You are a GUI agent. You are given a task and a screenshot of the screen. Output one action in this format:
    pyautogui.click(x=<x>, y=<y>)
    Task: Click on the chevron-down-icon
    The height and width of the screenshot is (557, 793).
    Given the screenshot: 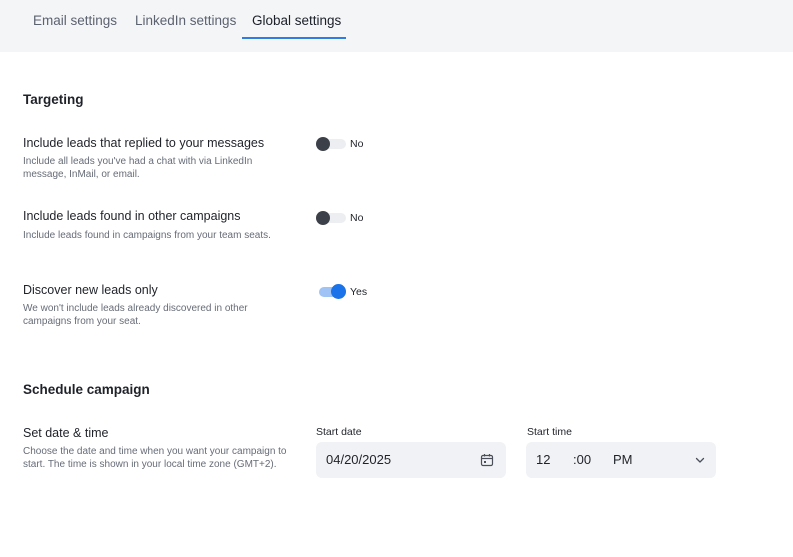 What is the action you would take?
    pyautogui.click(x=700, y=460)
    